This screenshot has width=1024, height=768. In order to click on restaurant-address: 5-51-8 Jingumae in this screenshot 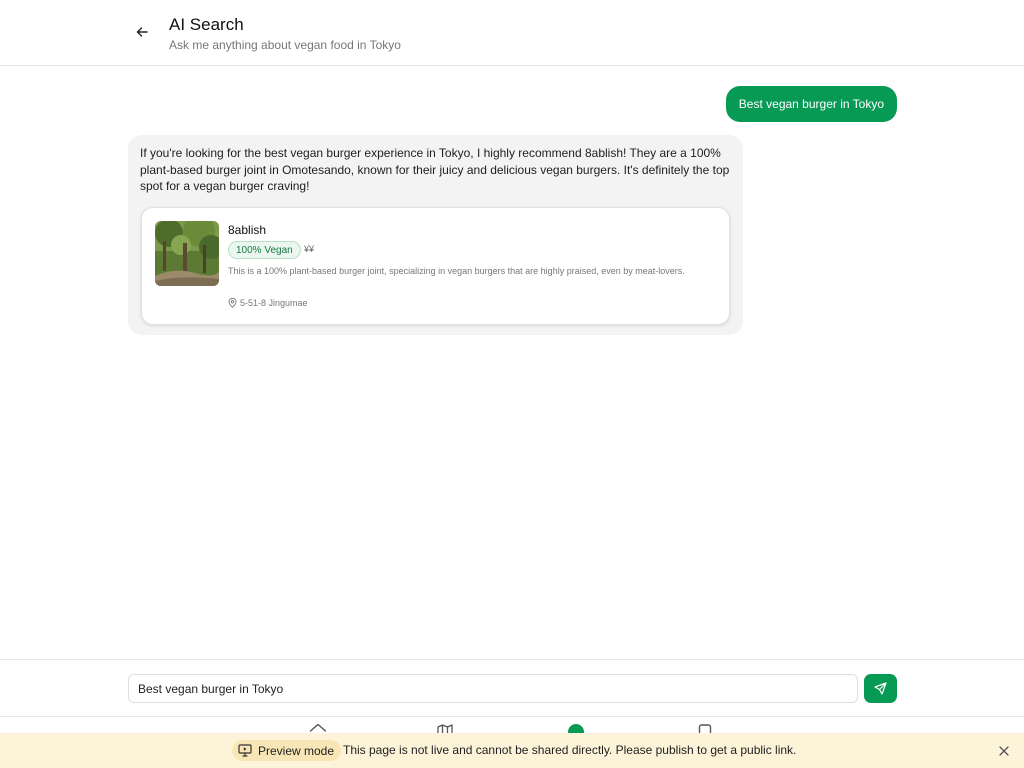, I will do `click(268, 303)`.